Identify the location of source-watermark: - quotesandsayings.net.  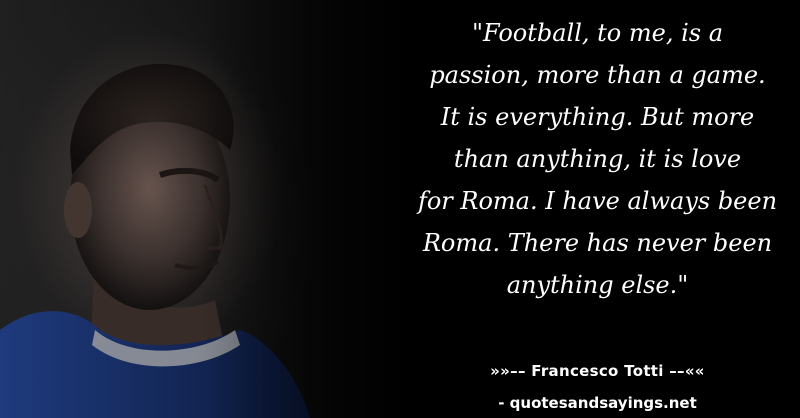
(597, 403).